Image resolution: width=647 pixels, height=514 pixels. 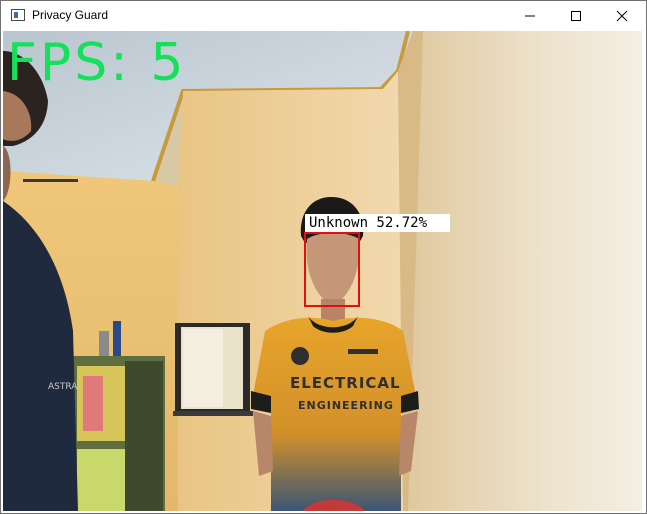 I want to click on close-button, so click(x=622, y=16).